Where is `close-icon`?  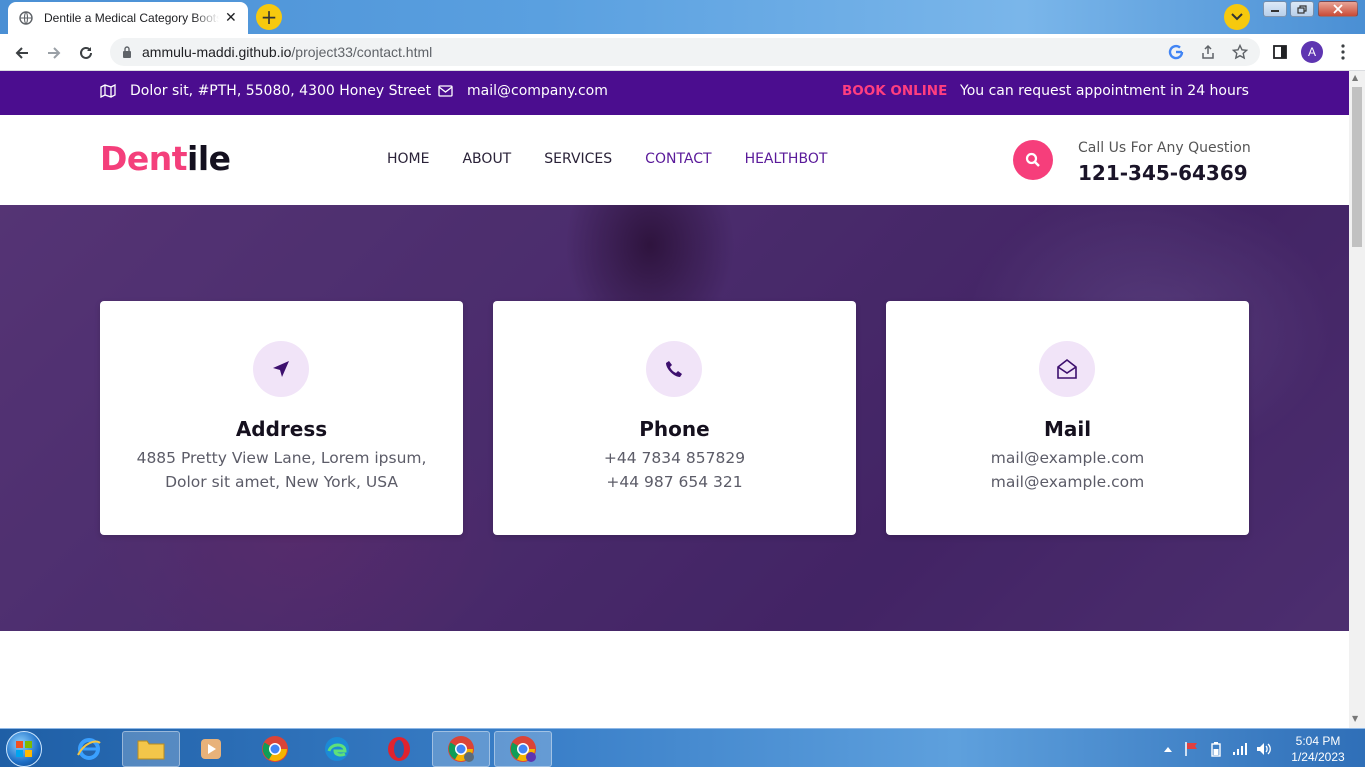 close-icon is located at coordinates (1338, 9).